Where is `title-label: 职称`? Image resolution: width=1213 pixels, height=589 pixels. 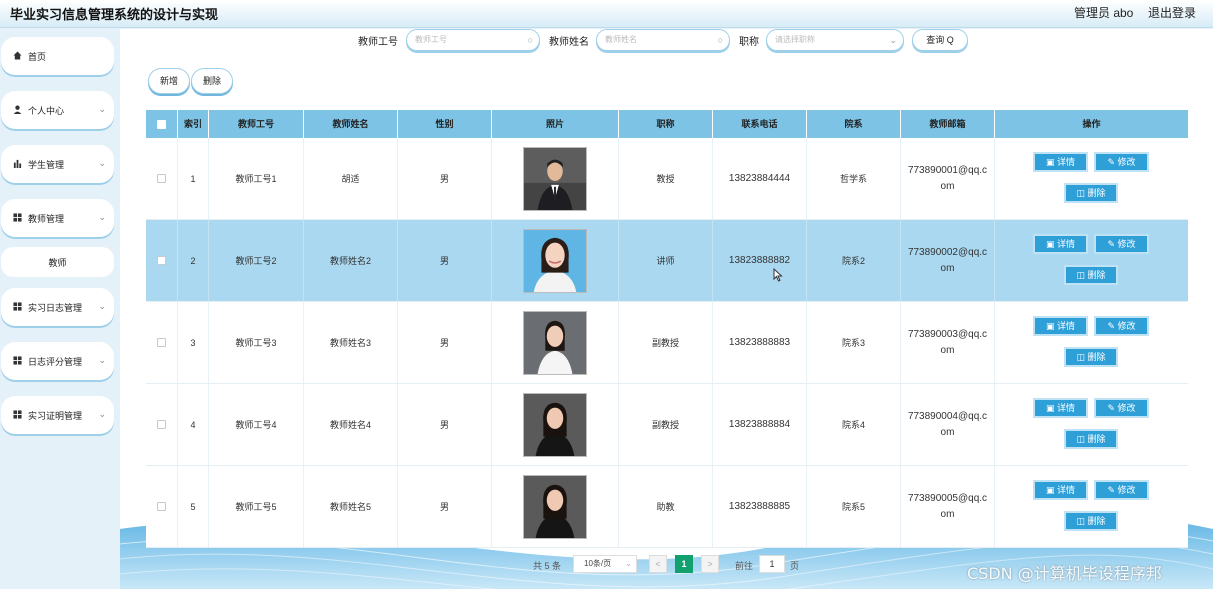 title-label: 职称 is located at coordinates (749, 42).